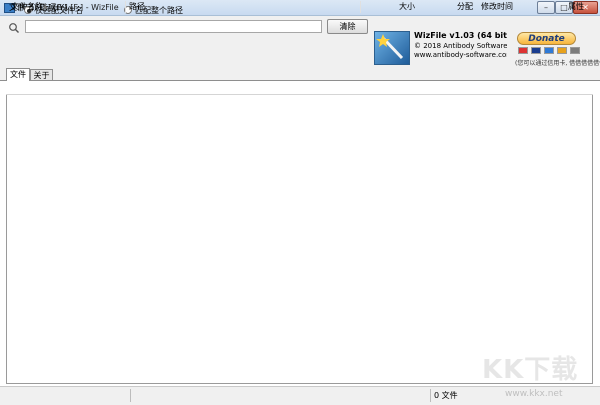 The image size is (600, 405). Describe the element at coordinates (446, 395) in the screenshot. I see `file-count: 0 文件` at that location.